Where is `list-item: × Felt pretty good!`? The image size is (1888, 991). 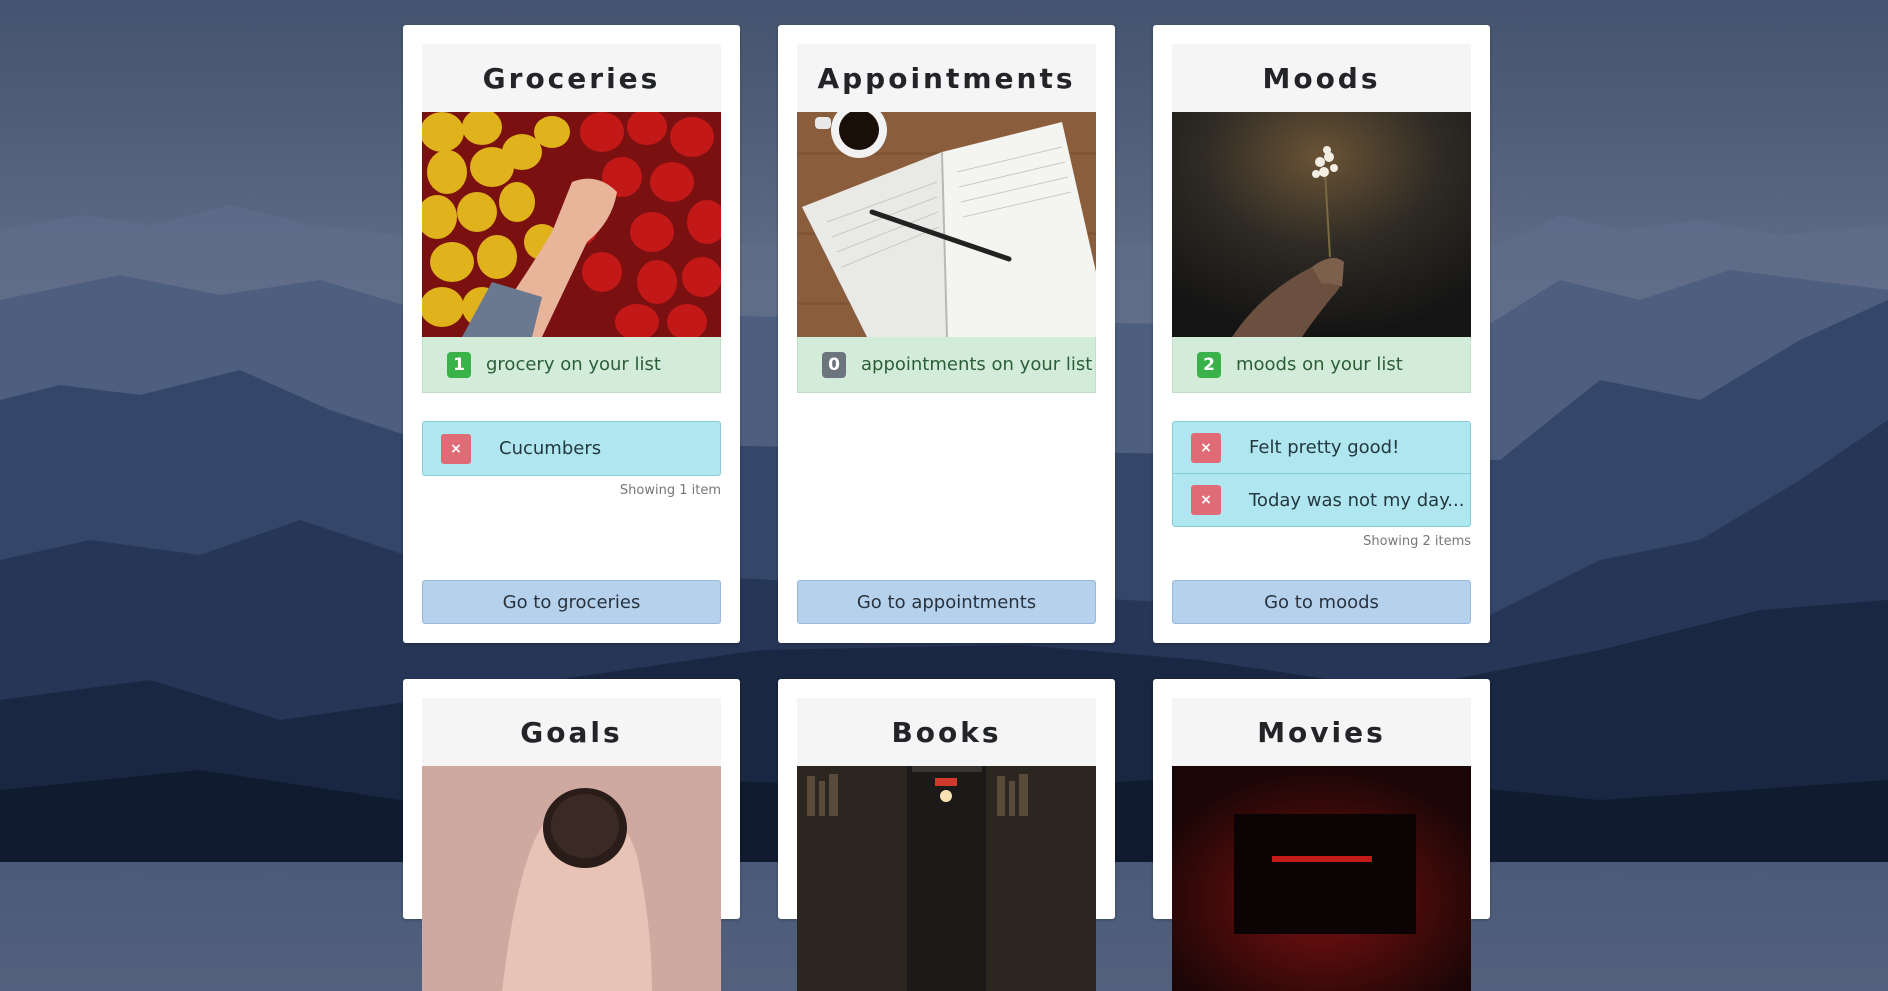
list-item: × Felt pretty good! is located at coordinates (1321, 447).